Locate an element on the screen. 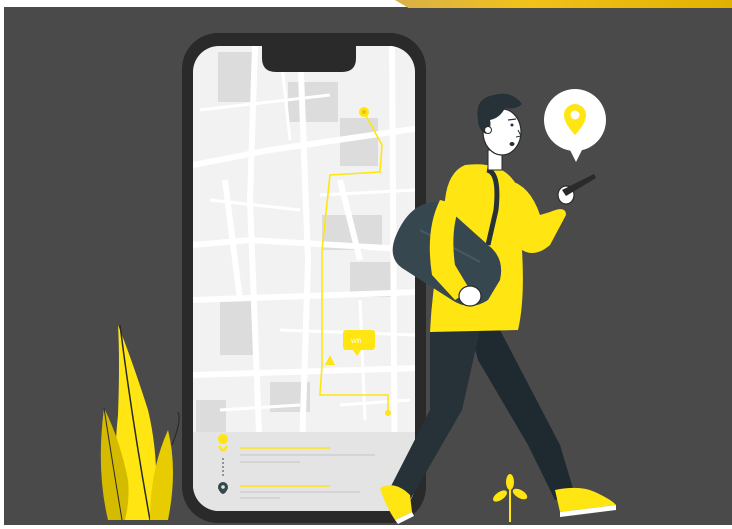  sprout is located at coordinates (510, 498).